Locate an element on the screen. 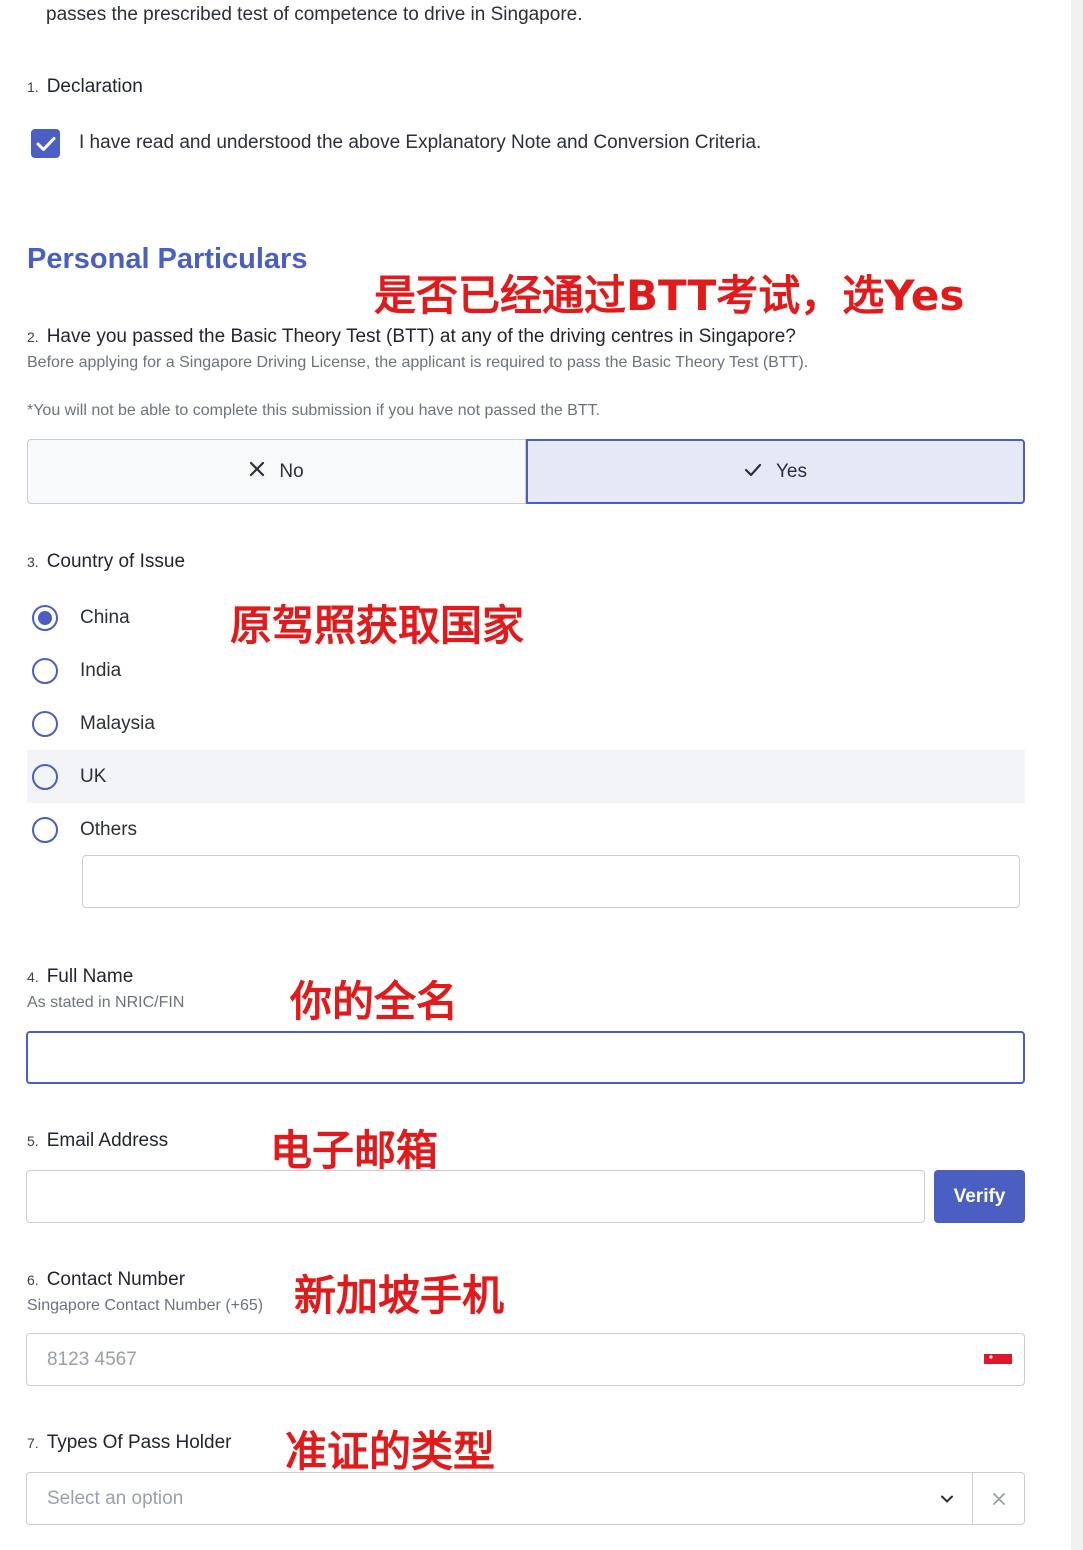 Image resolution: width=1083 pixels, height=1550 pixels. verify-button: Verify is located at coordinates (979, 1196).